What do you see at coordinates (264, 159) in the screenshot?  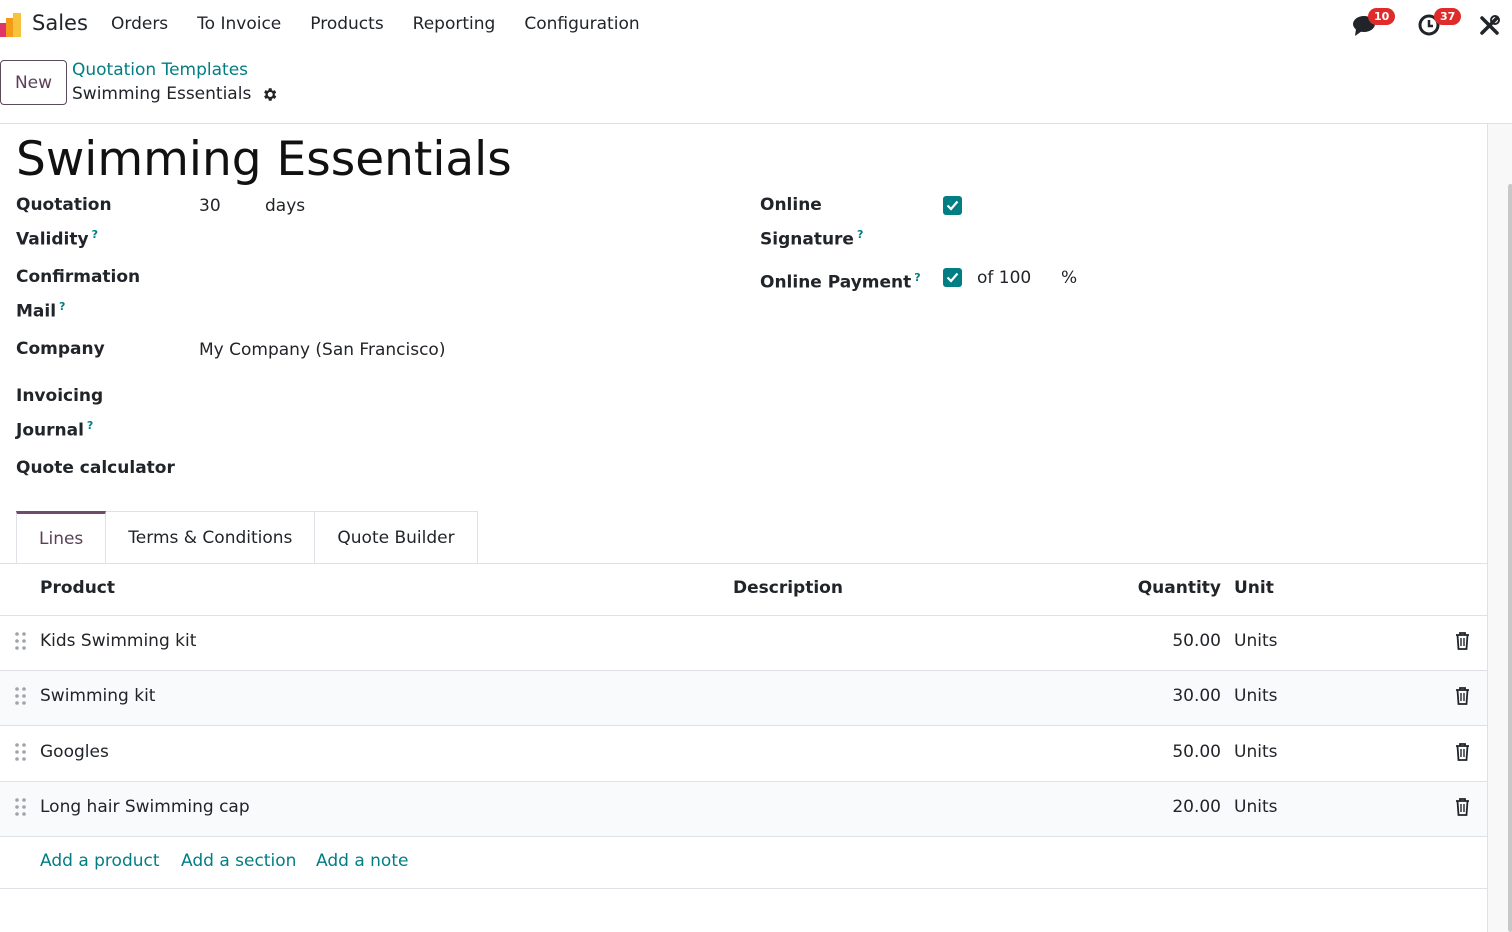 I see `template-name: Swimming Essentials` at bounding box center [264, 159].